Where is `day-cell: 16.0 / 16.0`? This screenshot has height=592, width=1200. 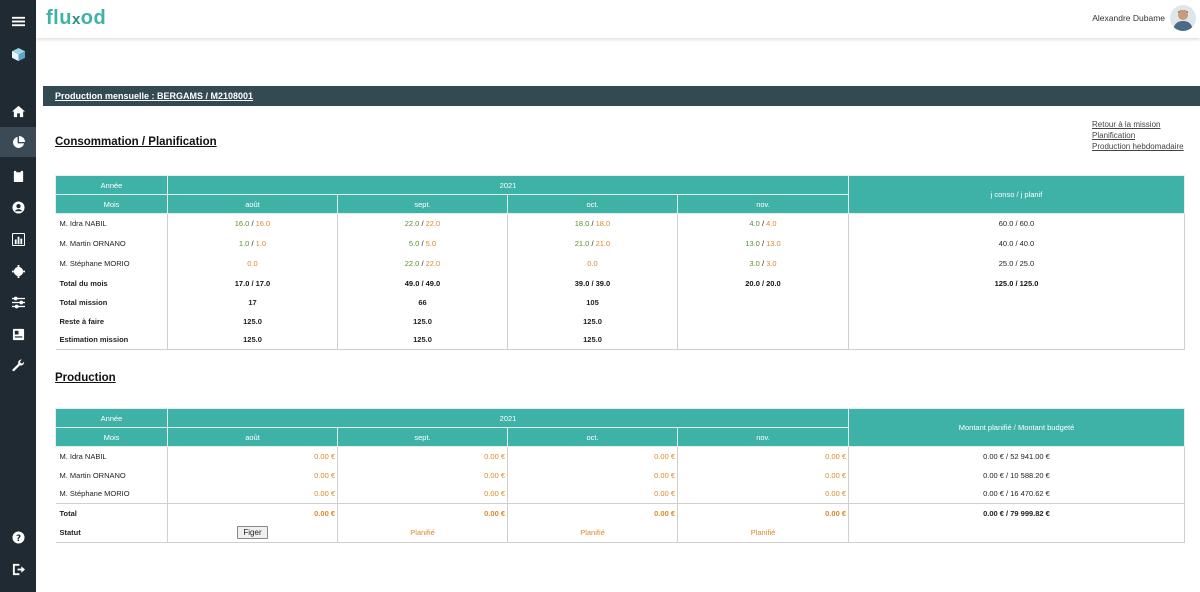
day-cell: 16.0 / 16.0 is located at coordinates (252, 223).